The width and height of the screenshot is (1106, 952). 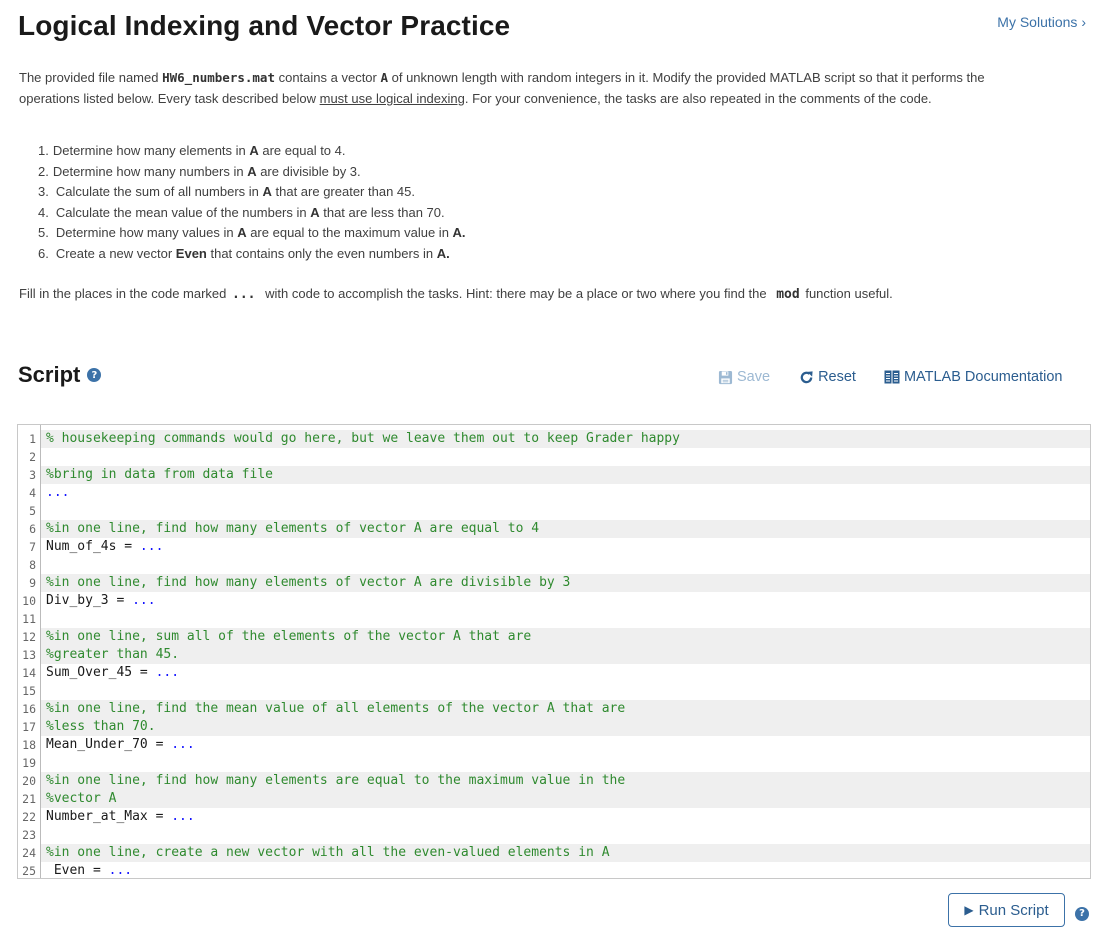 I want to click on code-comment: %less than 70., so click(x=565, y=727).